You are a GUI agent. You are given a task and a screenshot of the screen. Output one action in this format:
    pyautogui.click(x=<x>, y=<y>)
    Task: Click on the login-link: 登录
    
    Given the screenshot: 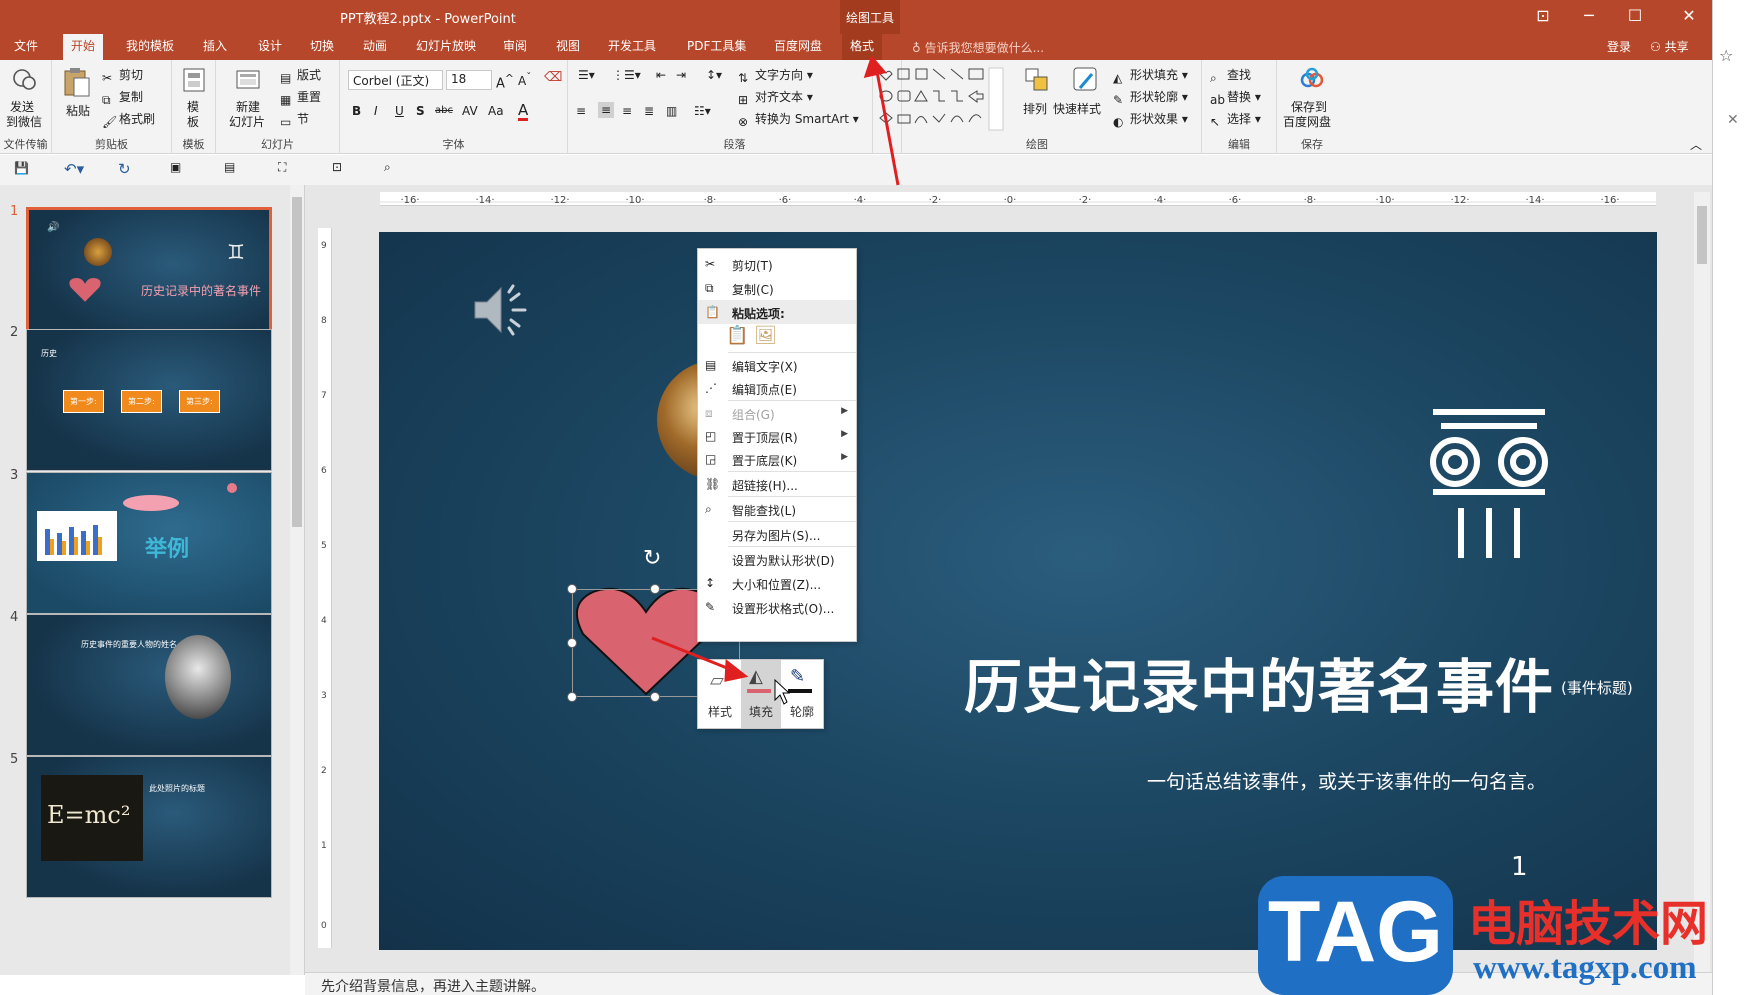 What is the action you would take?
    pyautogui.click(x=1619, y=46)
    